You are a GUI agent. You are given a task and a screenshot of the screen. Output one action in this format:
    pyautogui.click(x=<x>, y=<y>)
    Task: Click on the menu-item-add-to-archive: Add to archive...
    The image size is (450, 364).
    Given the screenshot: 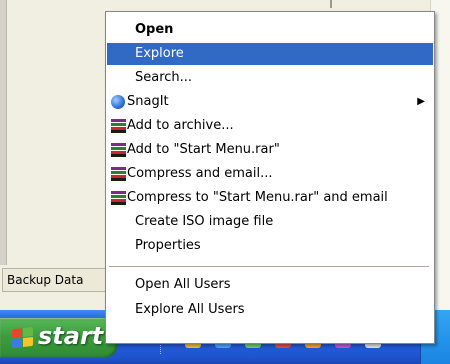 What is the action you would take?
    pyautogui.click(x=270, y=126)
    